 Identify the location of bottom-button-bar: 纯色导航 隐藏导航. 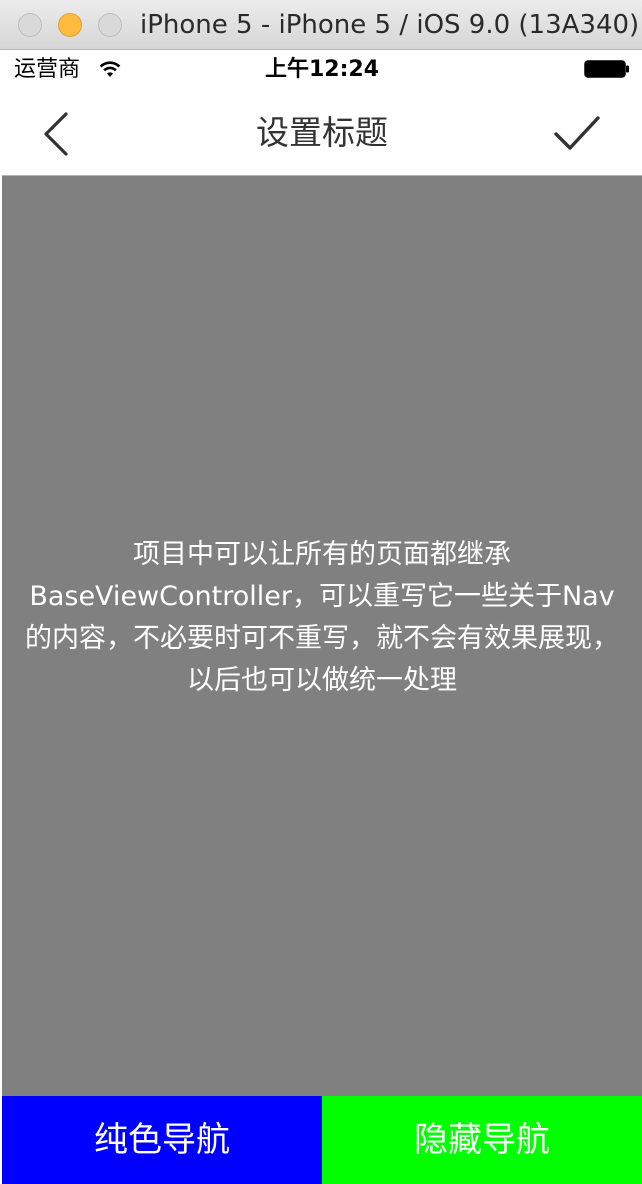
(322, 1140).